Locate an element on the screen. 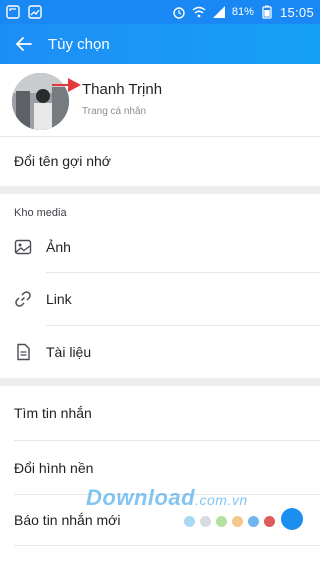  battery-icon is located at coordinates (267, 12).